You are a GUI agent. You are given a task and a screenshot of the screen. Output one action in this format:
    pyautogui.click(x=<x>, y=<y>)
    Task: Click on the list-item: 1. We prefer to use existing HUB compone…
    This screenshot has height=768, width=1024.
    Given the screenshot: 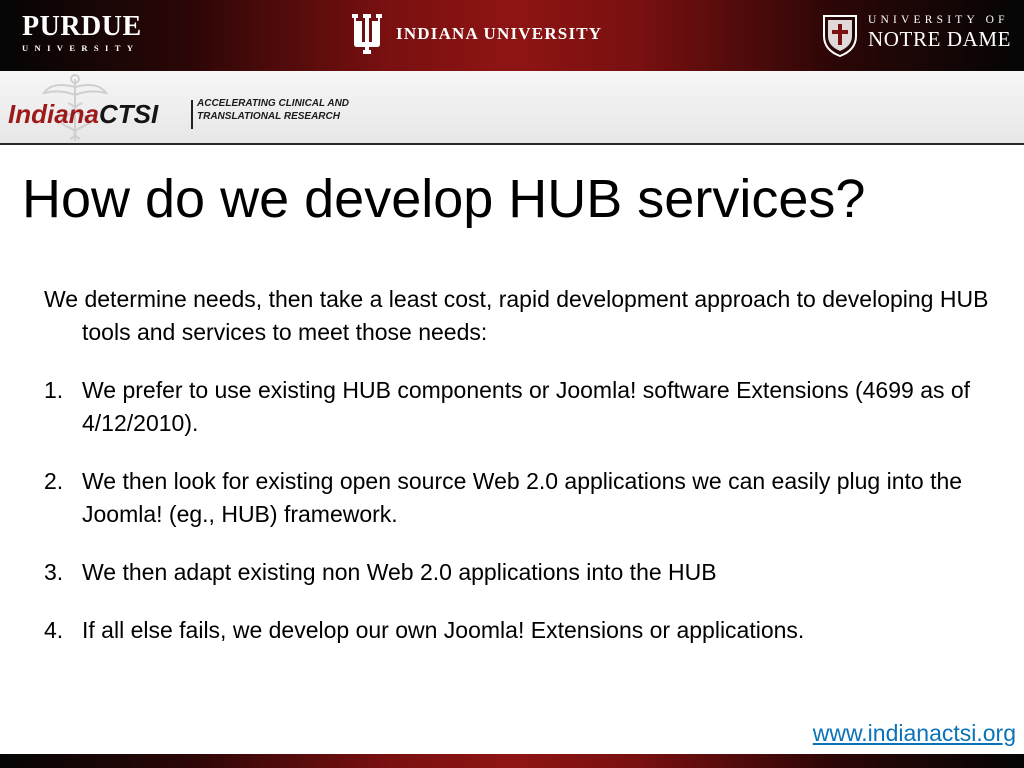 What is the action you would take?
    pyautogui.click(x=516, y=407)
    